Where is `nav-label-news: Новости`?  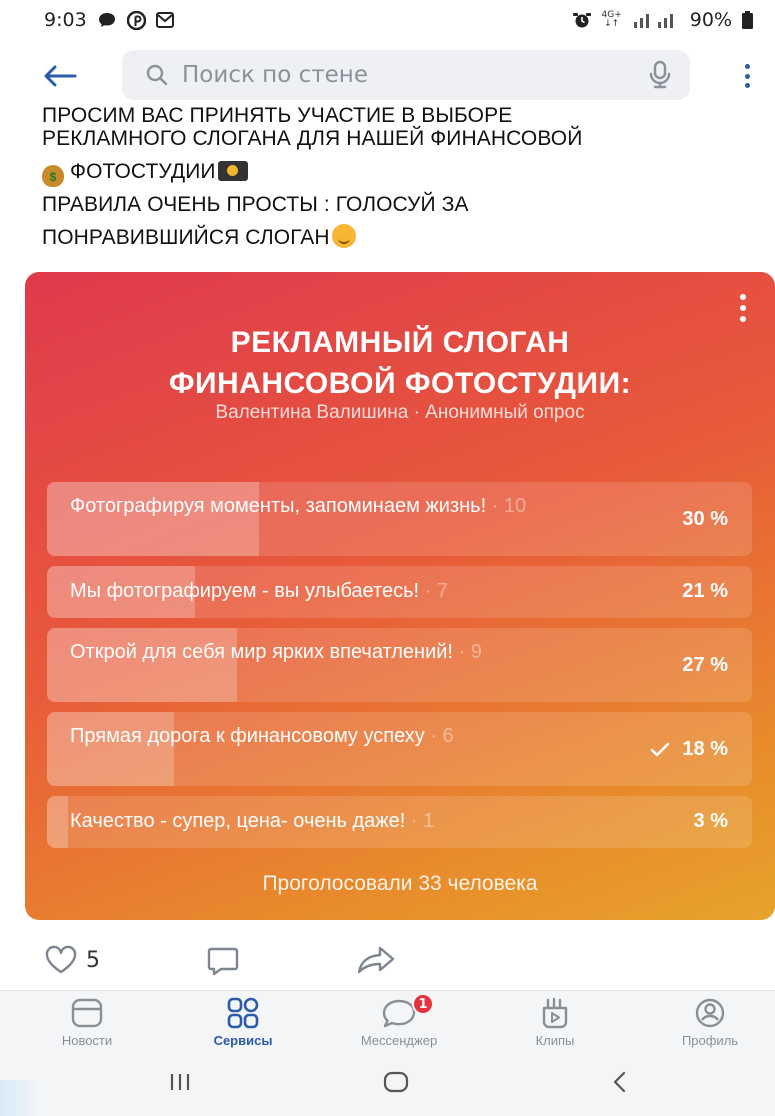 nav-label-news: Новости is located at coordinates (87, 1040).